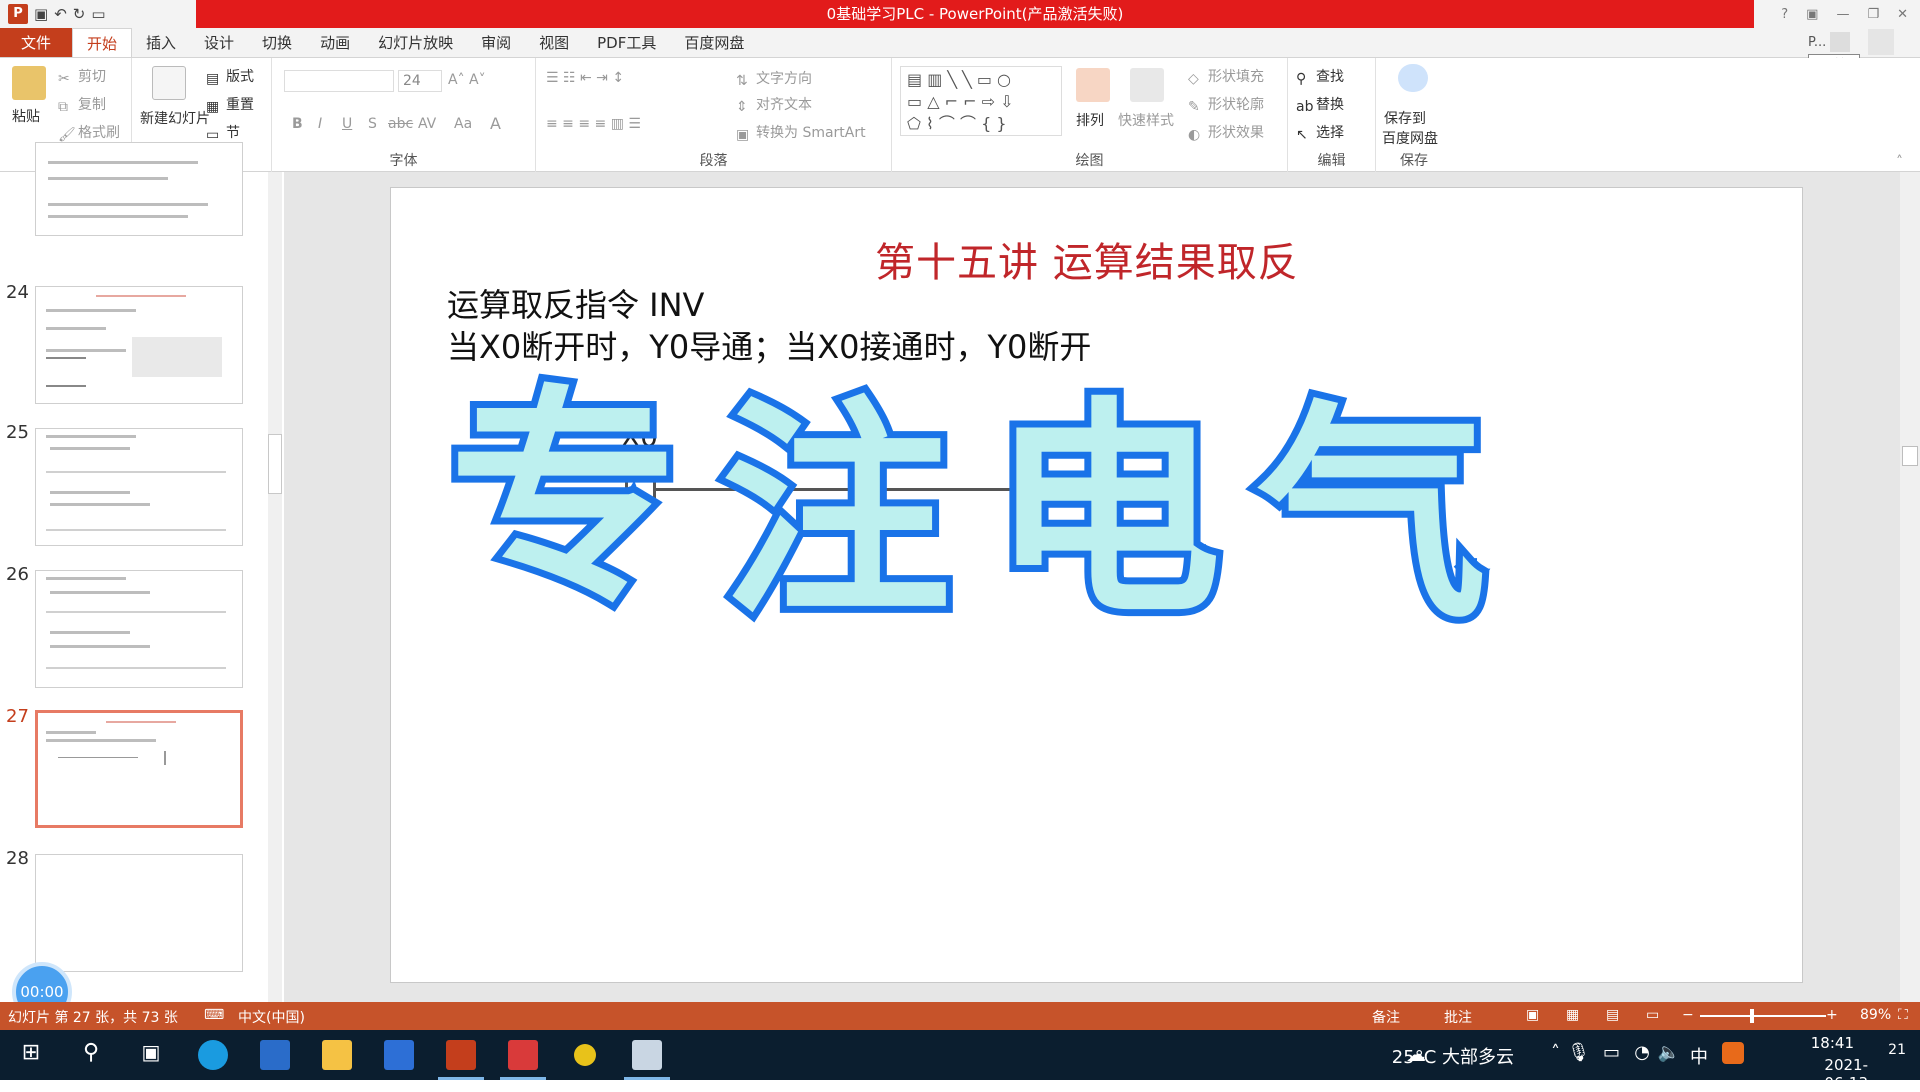  What do you see at coordinates (1873, 14) in the screenshot?
I see `maximize-icon: ❐` at bounding box center [1873, 14].